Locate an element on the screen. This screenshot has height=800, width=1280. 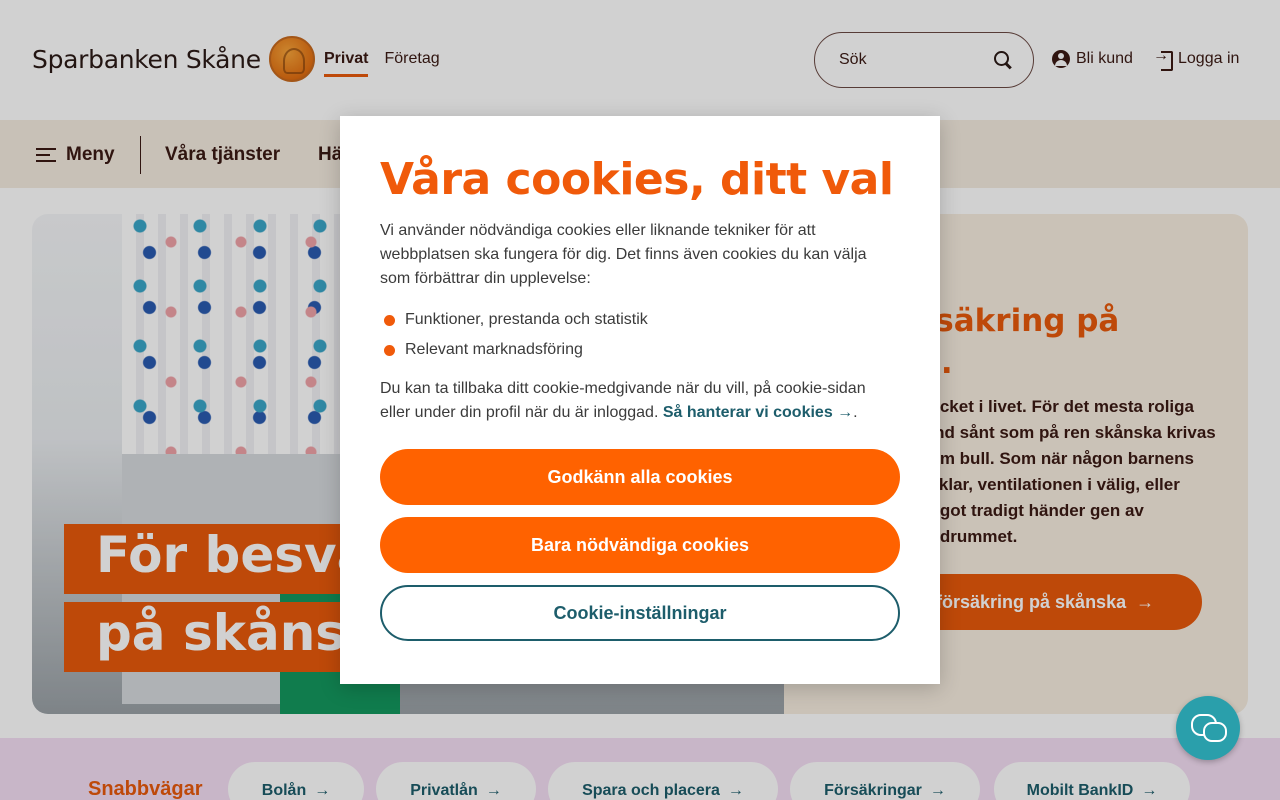
cookie-dialog-title: Våra cookies, ditt val is located at coordinates (637, 179).